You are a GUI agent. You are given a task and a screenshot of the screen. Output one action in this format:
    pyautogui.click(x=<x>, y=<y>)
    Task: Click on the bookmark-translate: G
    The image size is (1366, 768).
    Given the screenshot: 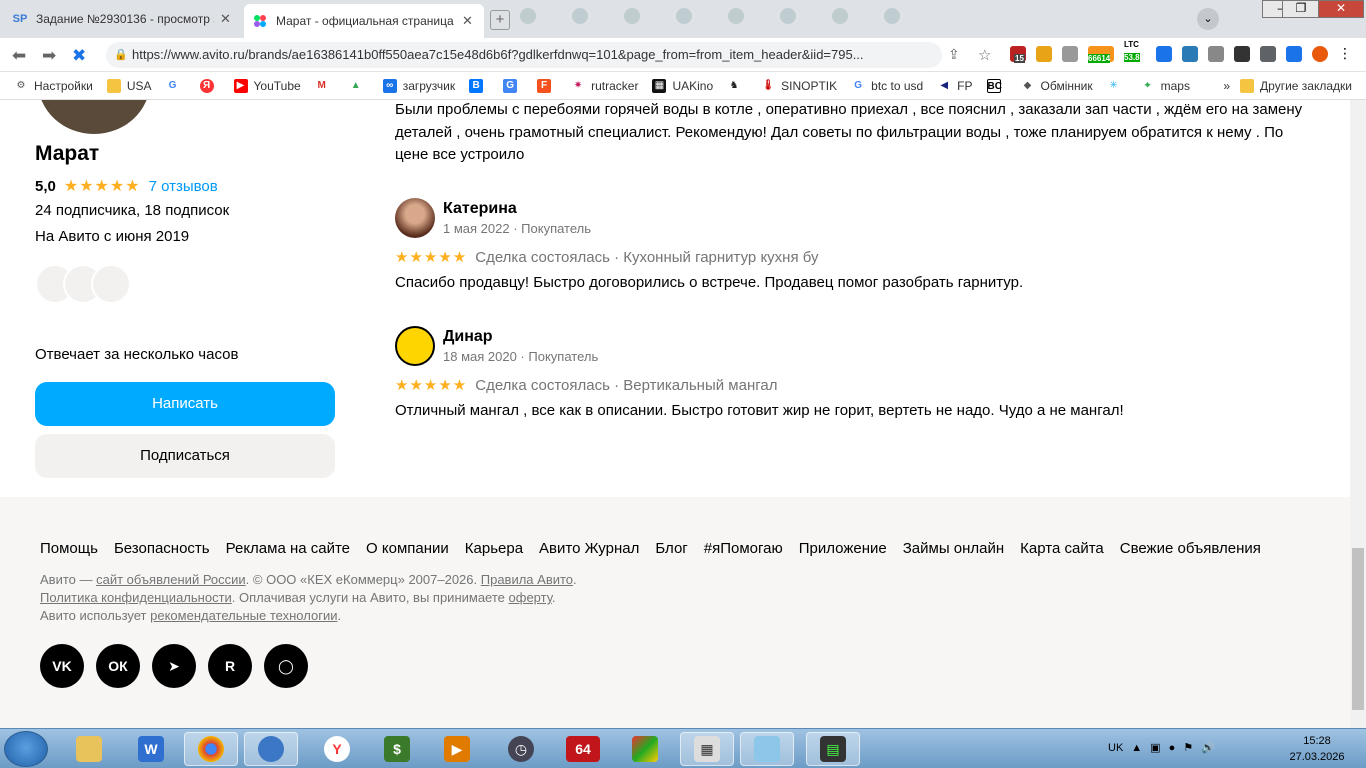 What is the action you would take?
    pyautogui.click(x=513, y=85)
    